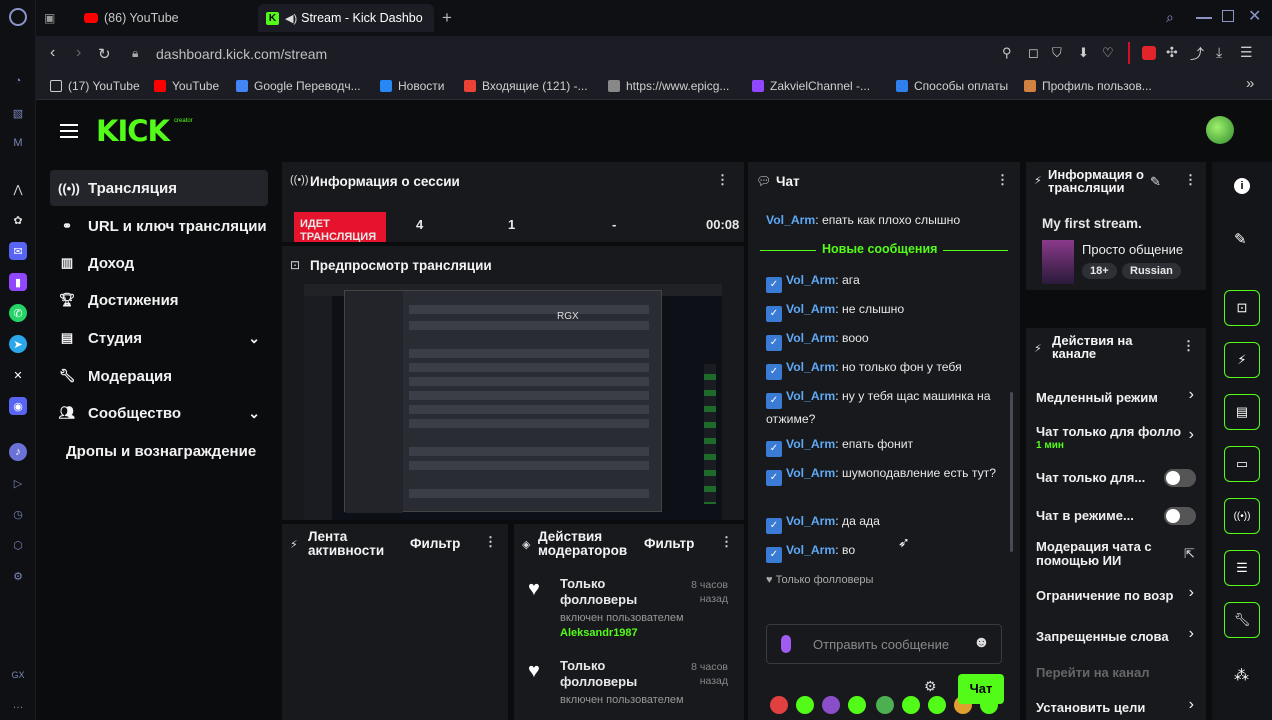  I want to click on forward-icon: ›, so click(78, 53).